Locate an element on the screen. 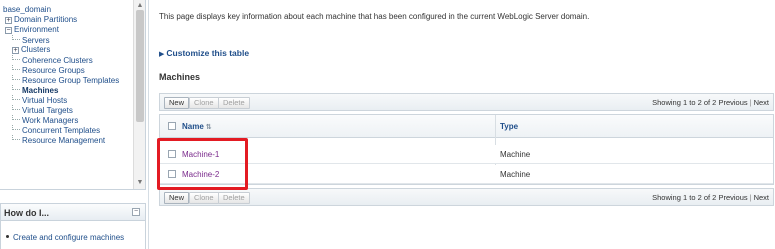 This screenshot has height=249, width=775. tree-item: + Domain Partitions is located at coordinates (67, 20).